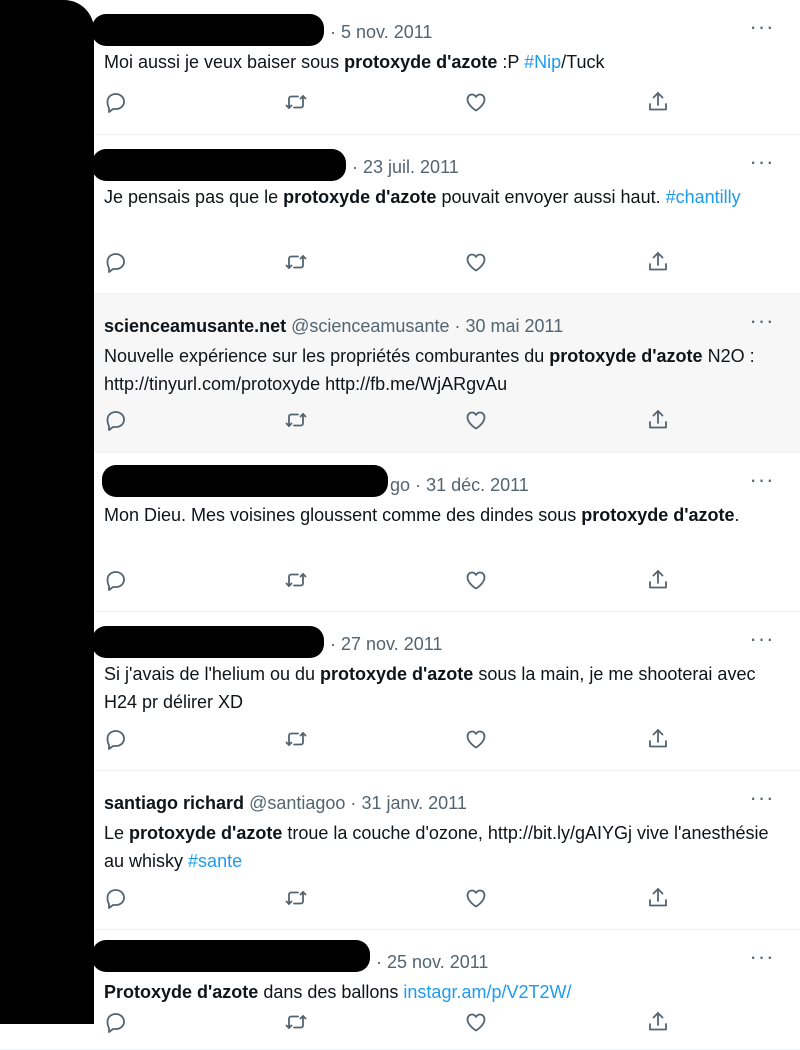 The image size is (800, 1050). I want to click on tweet-link: #sante, so click(215, 861).